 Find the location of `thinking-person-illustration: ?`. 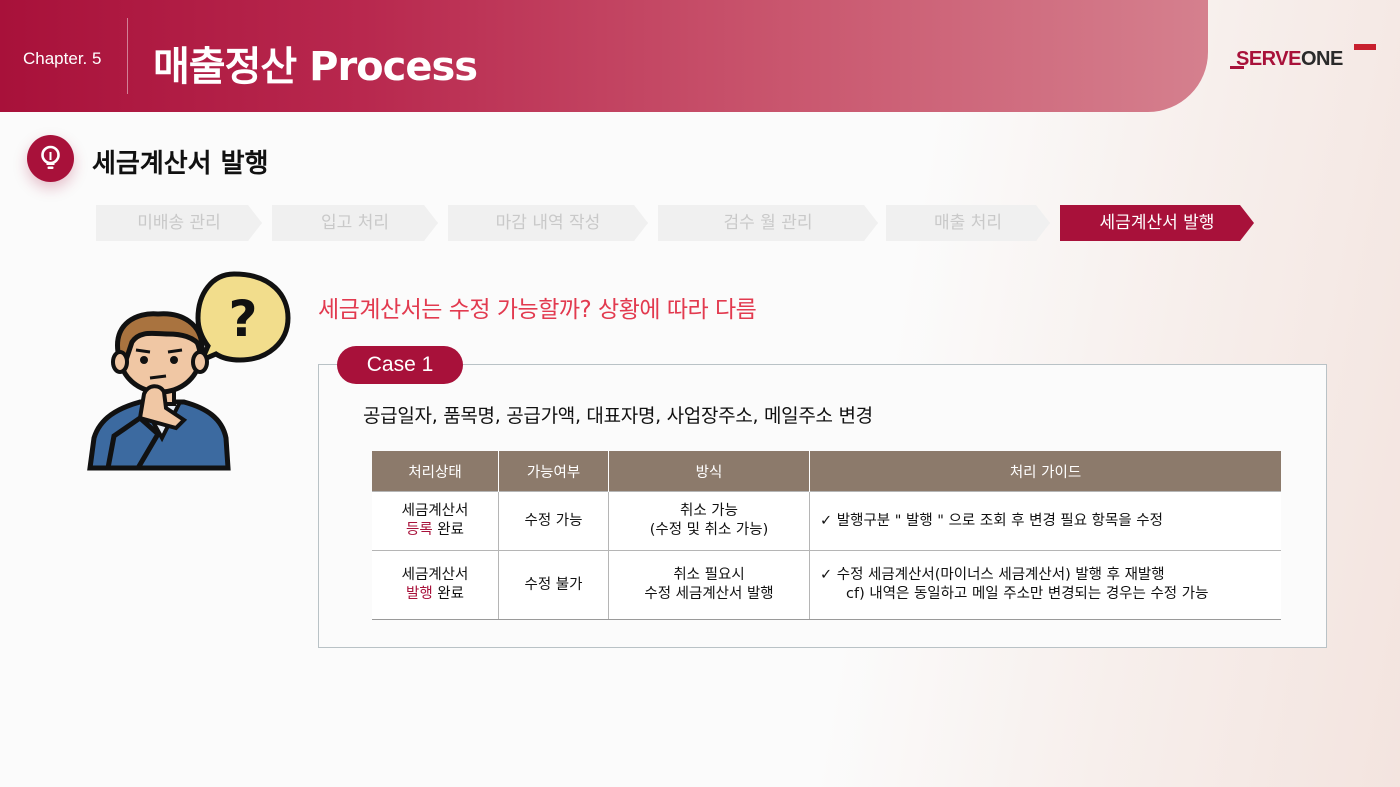

thinking-person-illustration: ? is located at coordinates (189, 371).